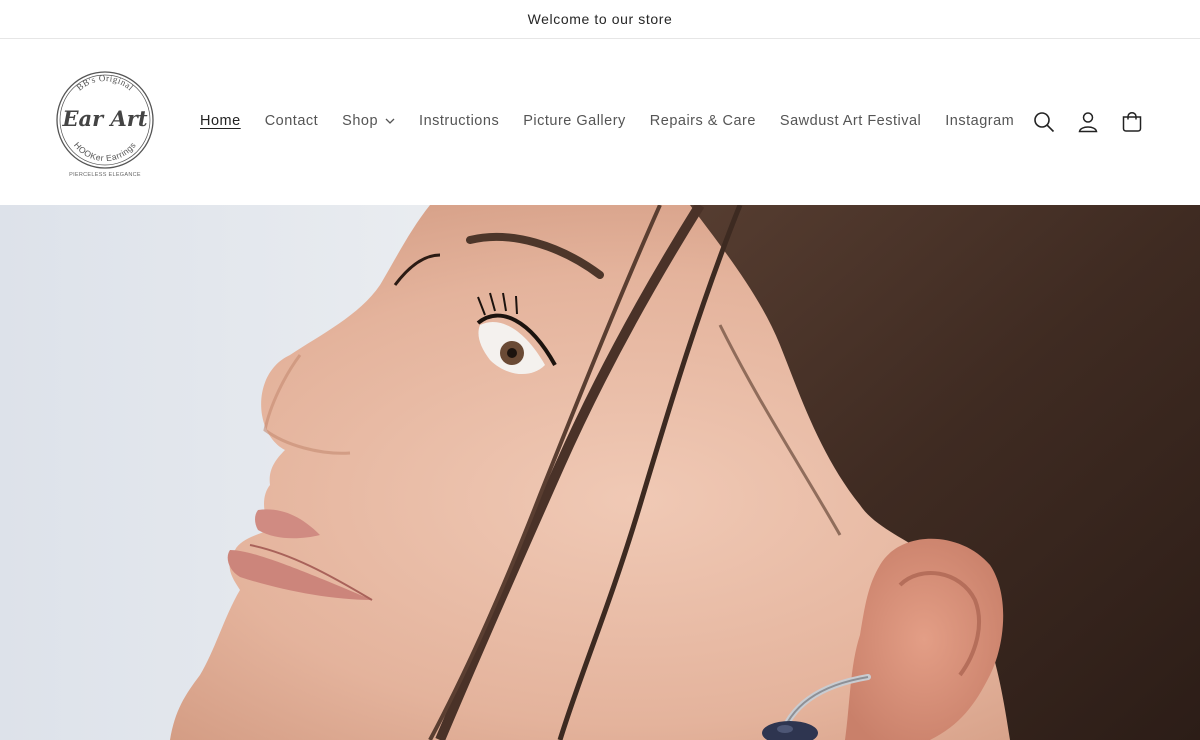 The height and width of the screenshot is (740, 1200). What do you see at coordinates (390, 121) in the screenshot?
I see `chevron-down-icon` at bounding box center [390, 121].